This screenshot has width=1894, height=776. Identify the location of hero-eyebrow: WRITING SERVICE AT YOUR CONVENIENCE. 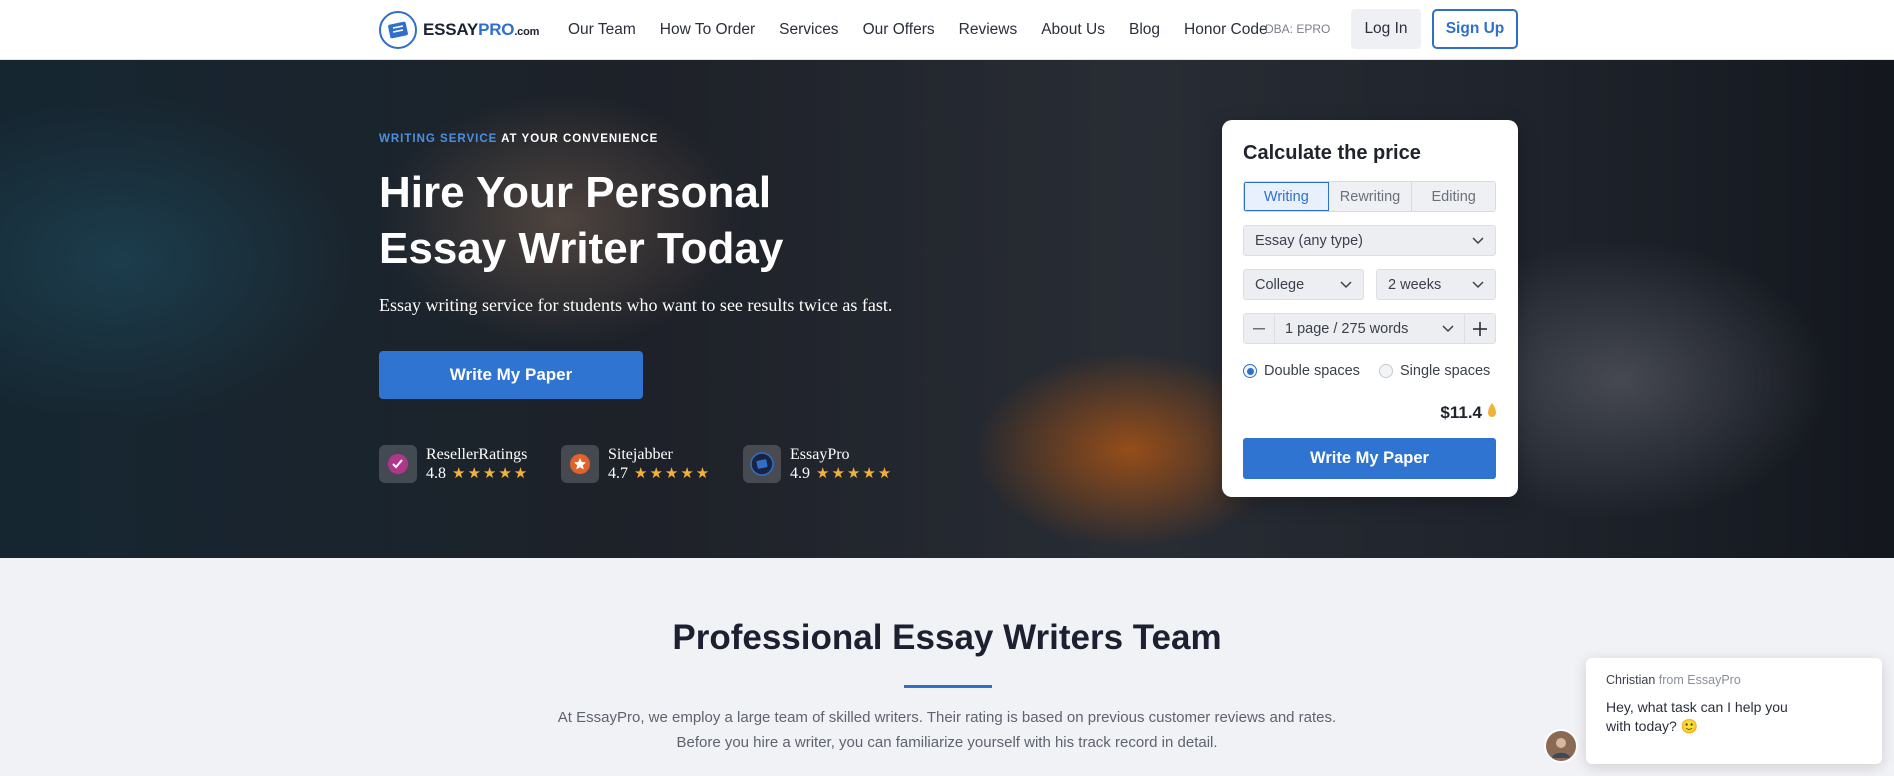
(519, 139).